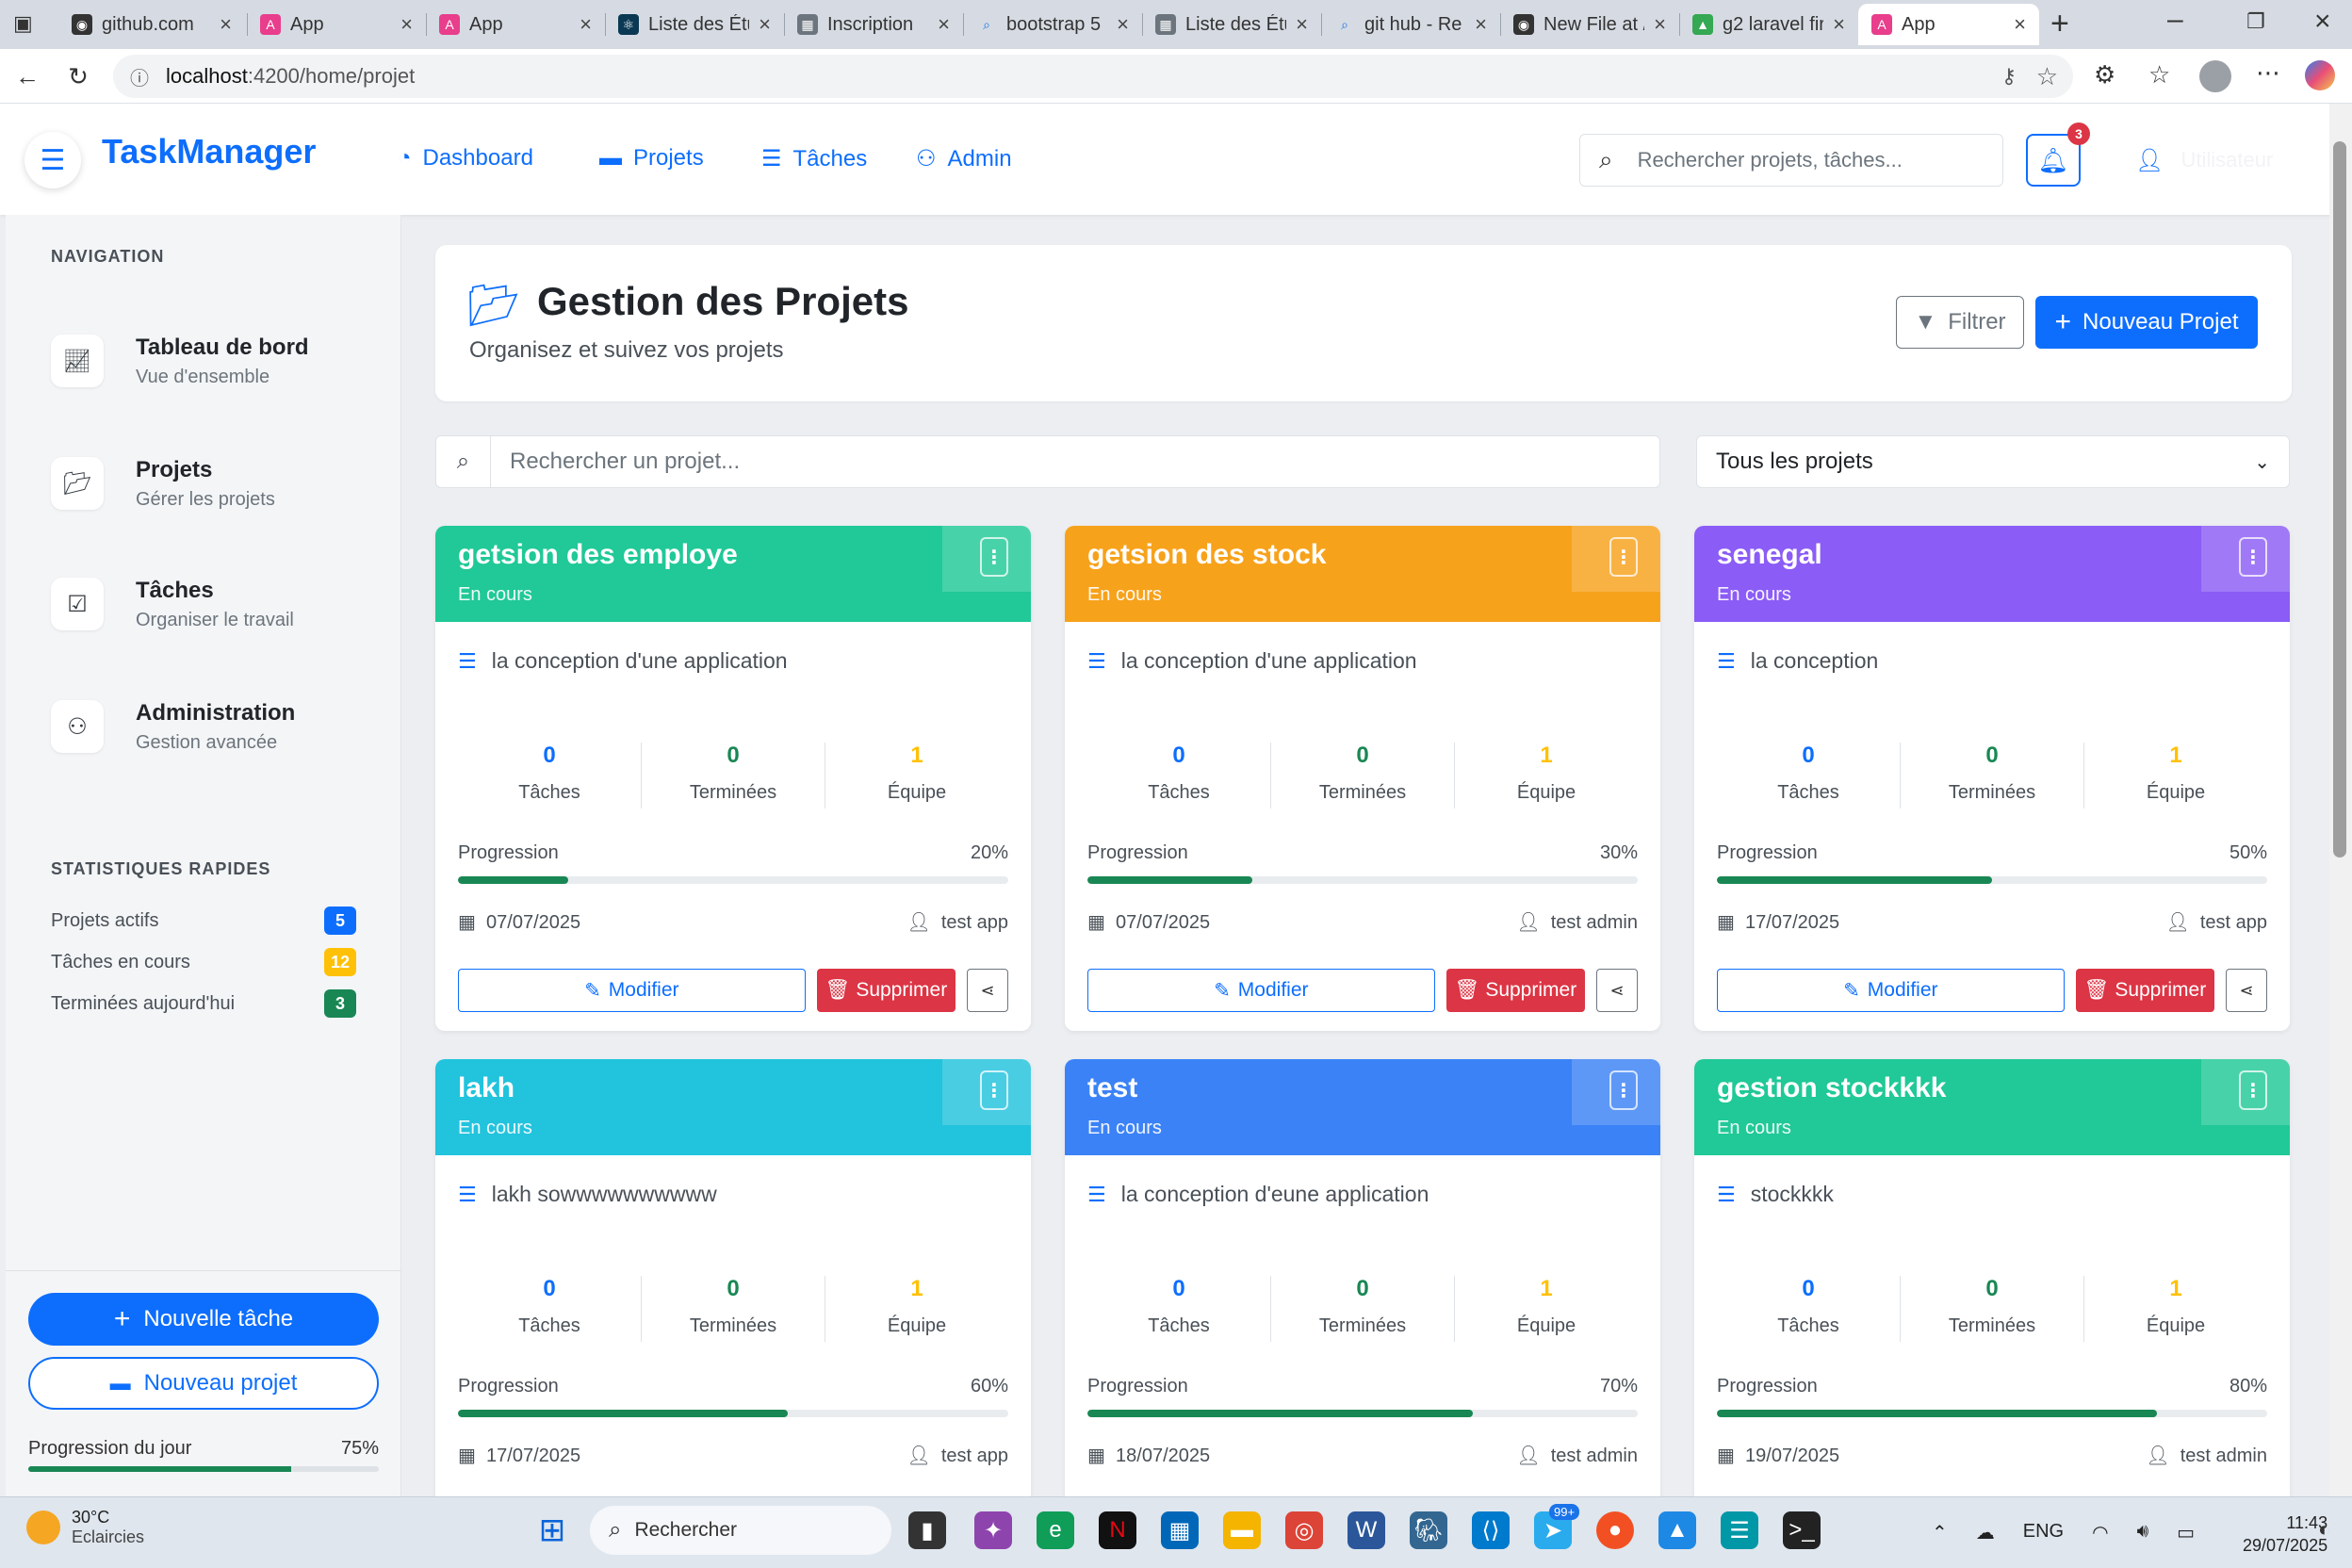 This screenshot has width=2352, height=1568. Describe the element at coordinates (211, 483) in the screenshot. I see `sidebar-item-projects: 📂︎ Projets Gérer les projets` at that location.